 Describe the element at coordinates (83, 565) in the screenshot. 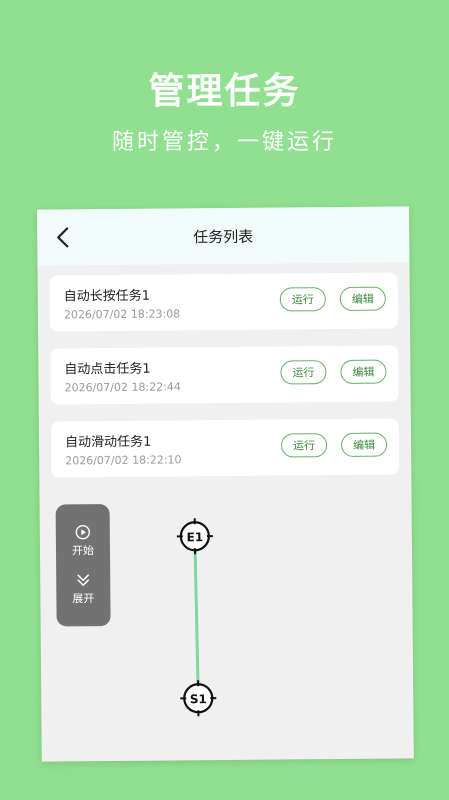

I see `floating-control-panel: 开始 展开` at that location.